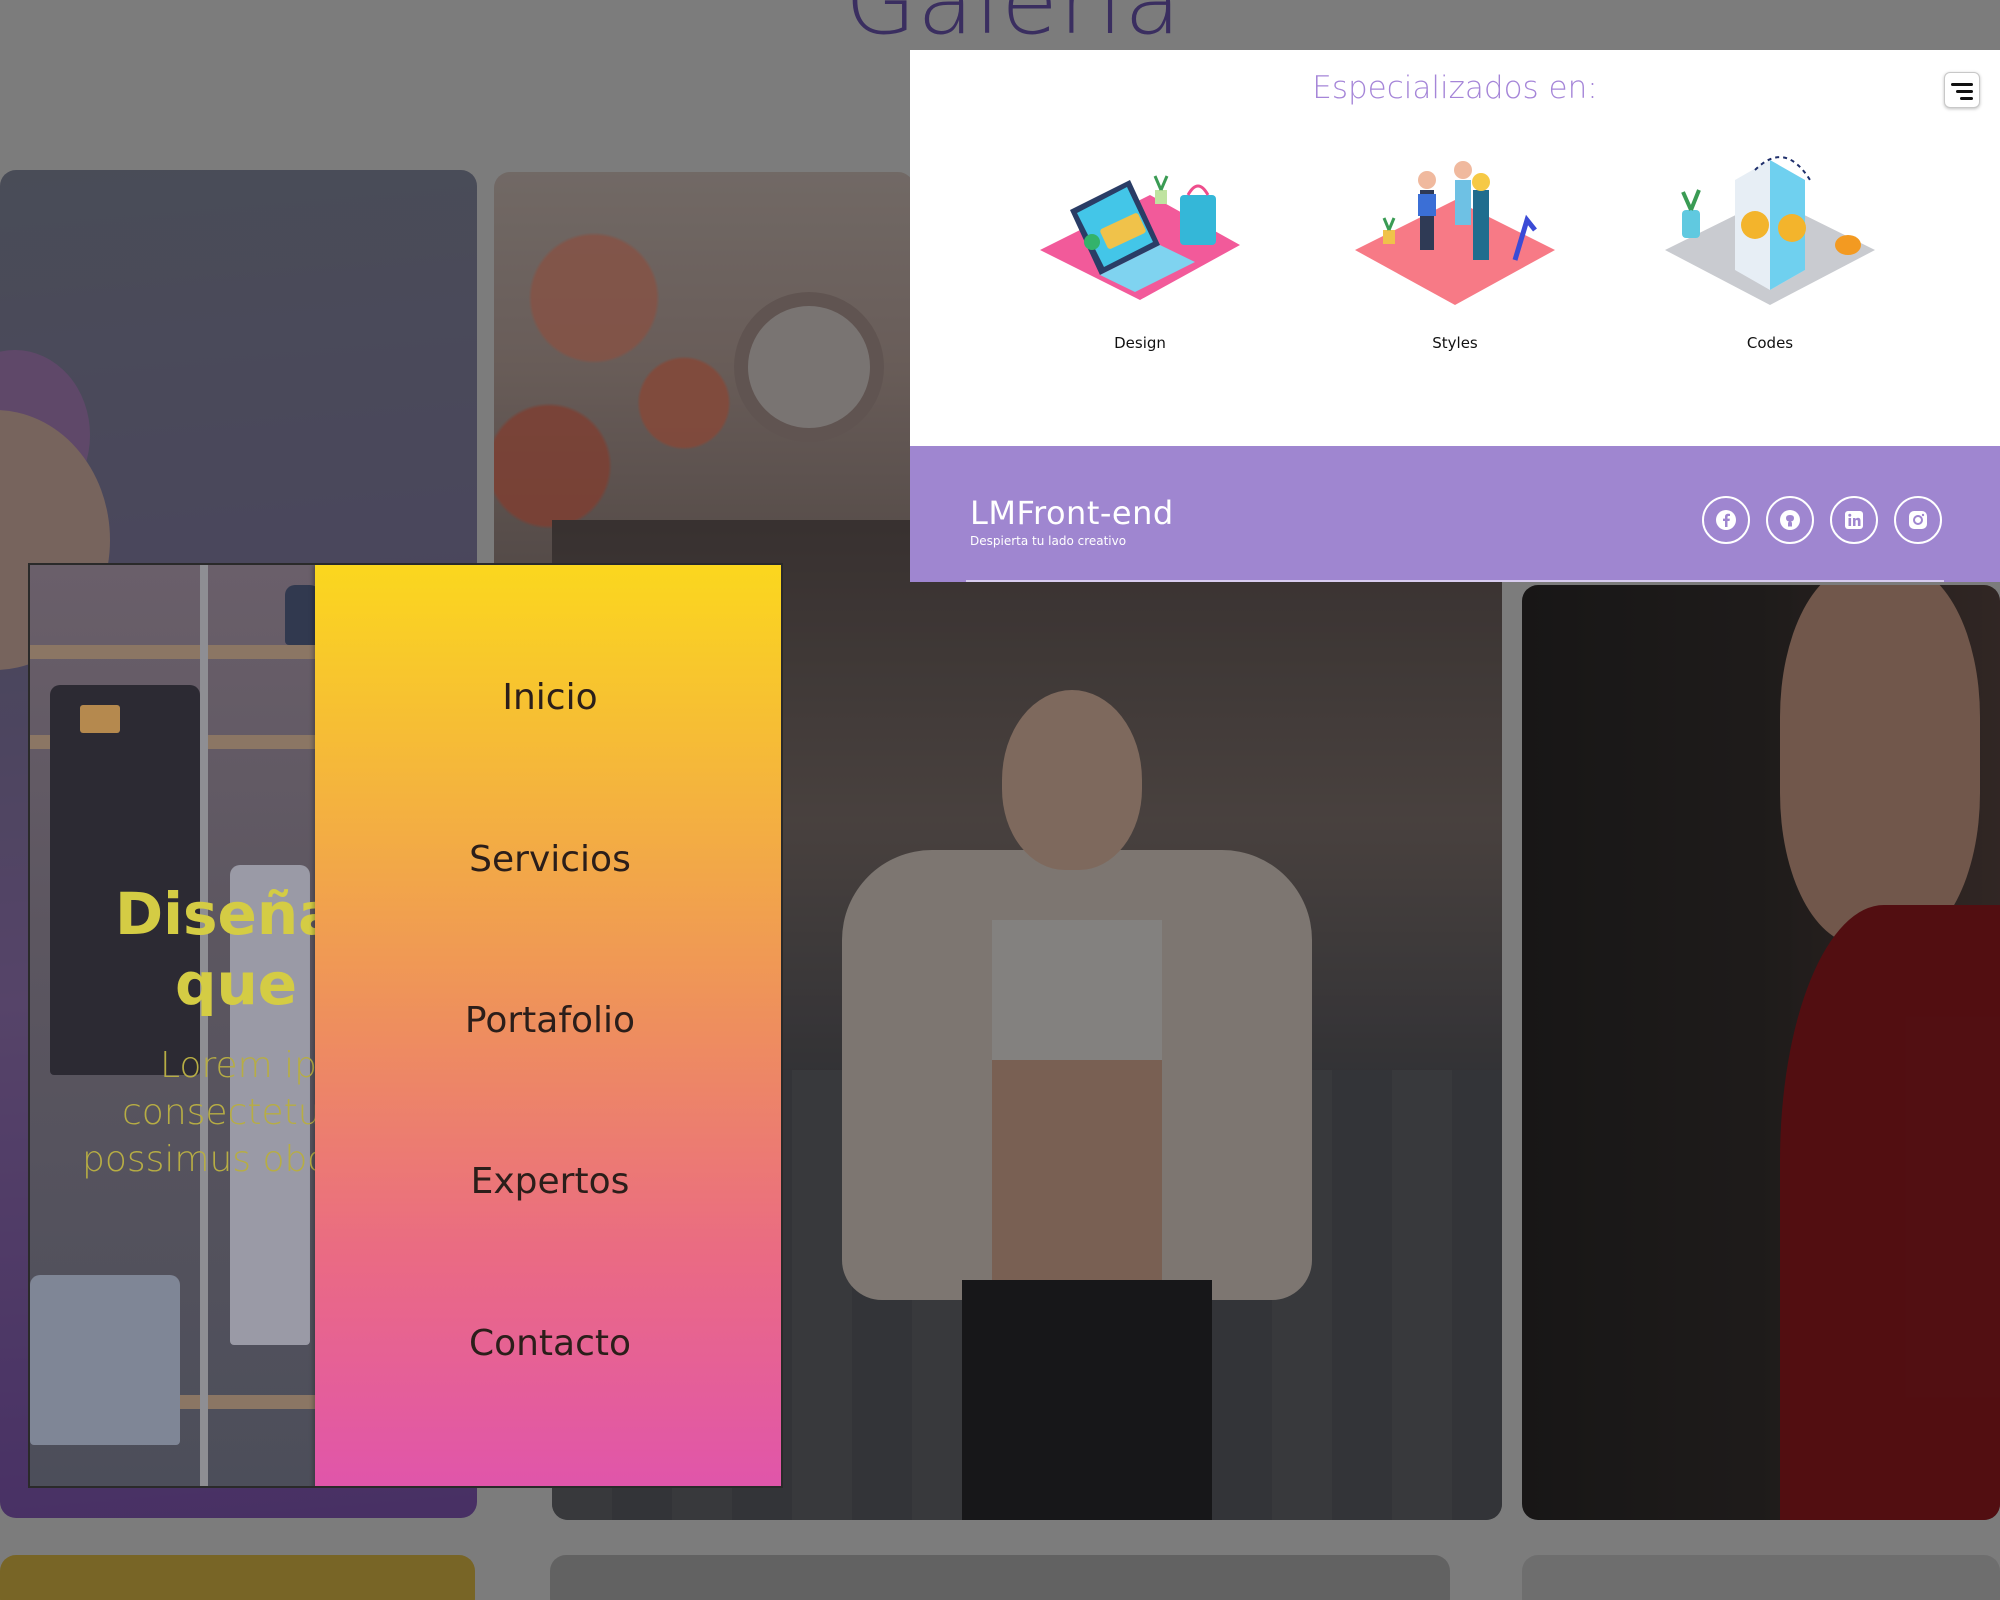 The image size is (2000, 1600). I want to click on spec-label-codes: Codes, so click(1770, 343).